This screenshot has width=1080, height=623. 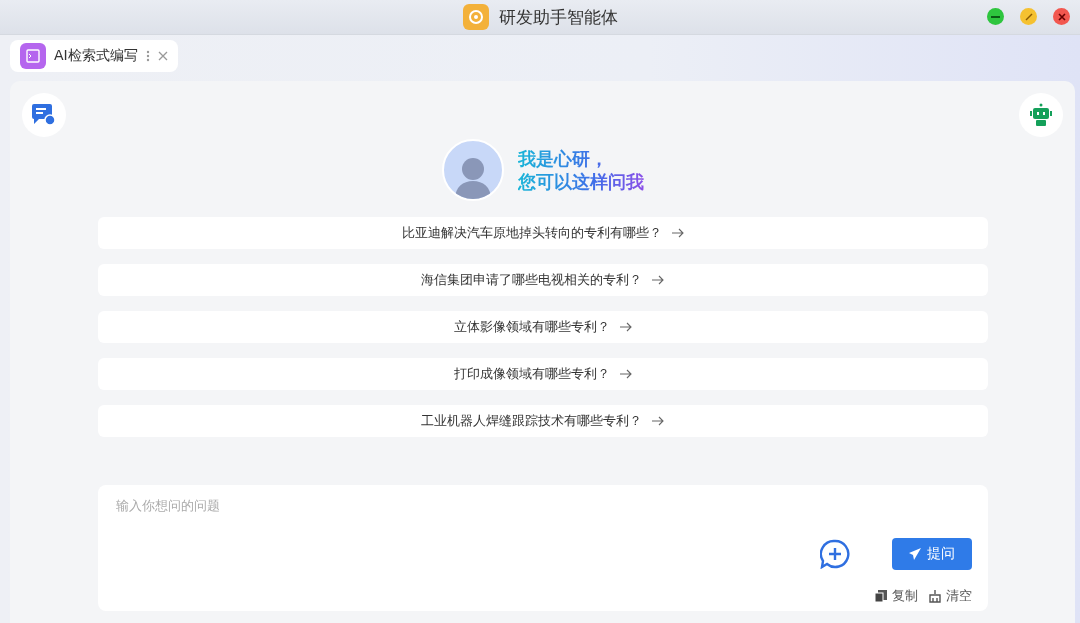 I want to click on suggestion-item: 海信集团申请了哪些电视相关的专利？, so click(x=542, y=280).